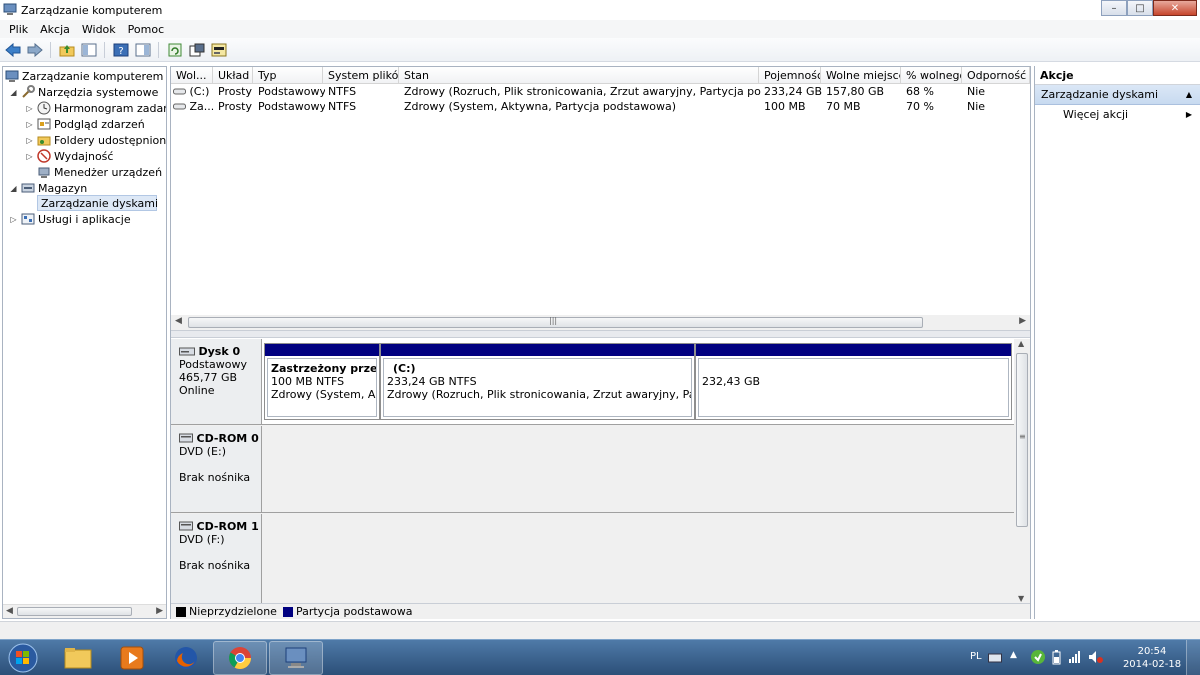  I want to click on clock-time: 20:54, so click(1152, 651).